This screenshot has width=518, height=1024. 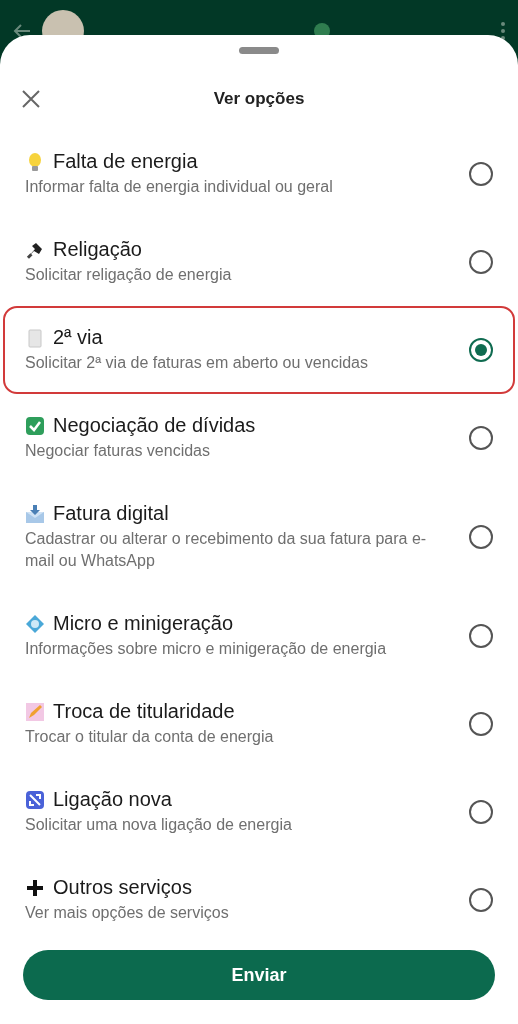 I want to click on option-title: Ligação nova, so click(x=112, y=799).